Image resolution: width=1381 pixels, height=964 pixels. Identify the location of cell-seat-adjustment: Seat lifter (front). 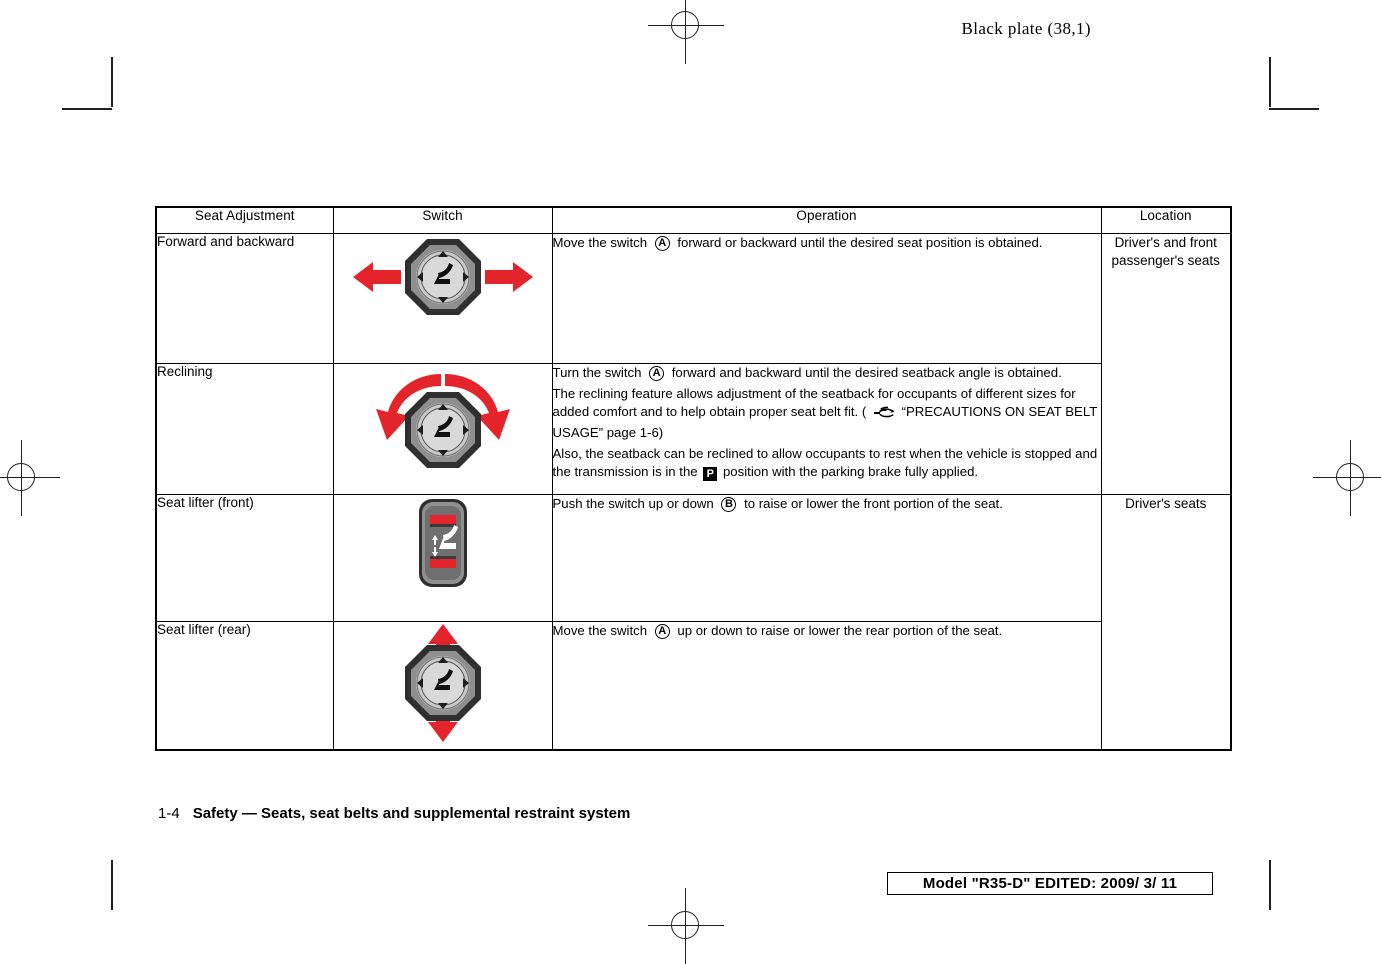
(244, 558).